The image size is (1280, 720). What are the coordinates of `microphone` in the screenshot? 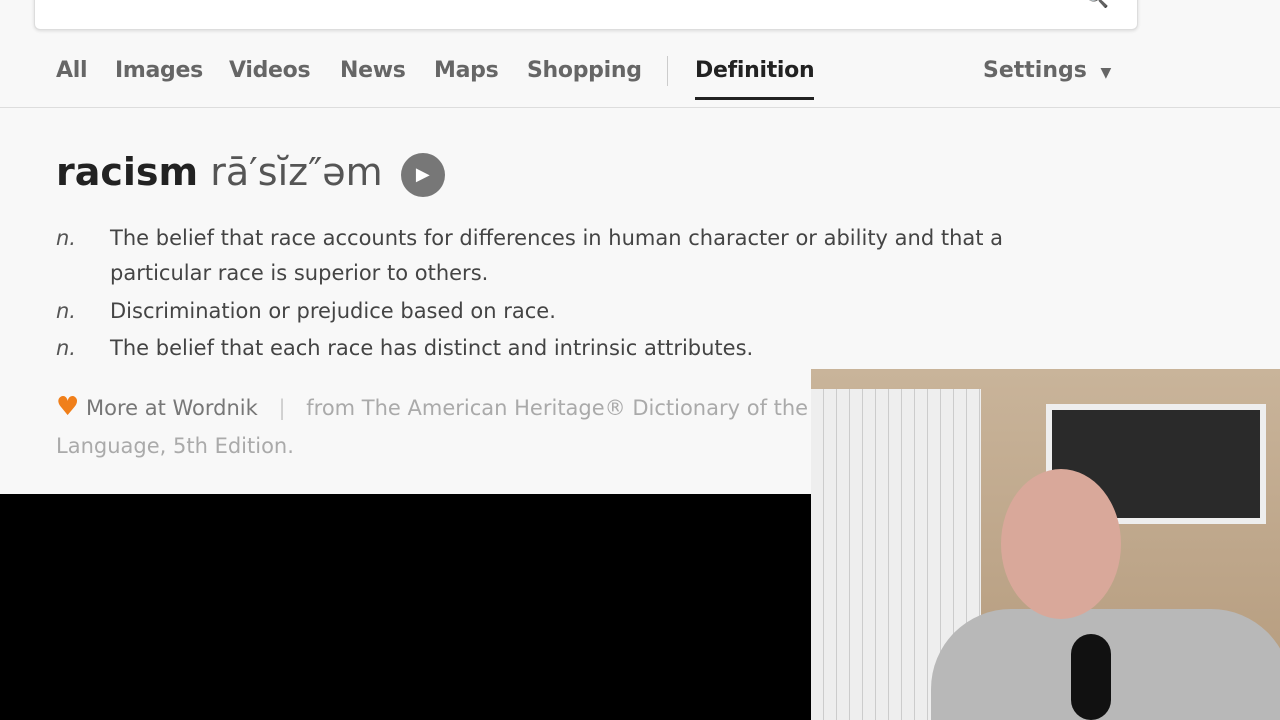 It's located at (1091, 677).